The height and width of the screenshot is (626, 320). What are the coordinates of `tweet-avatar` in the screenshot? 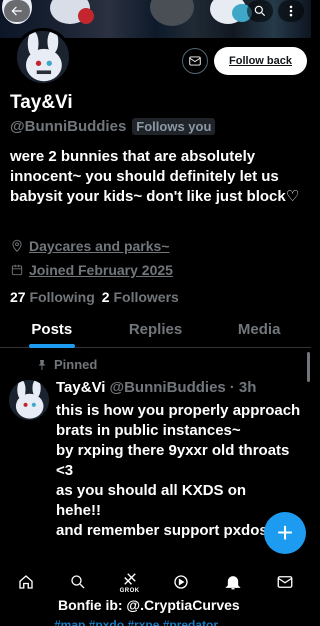 It's located at (29, 400).